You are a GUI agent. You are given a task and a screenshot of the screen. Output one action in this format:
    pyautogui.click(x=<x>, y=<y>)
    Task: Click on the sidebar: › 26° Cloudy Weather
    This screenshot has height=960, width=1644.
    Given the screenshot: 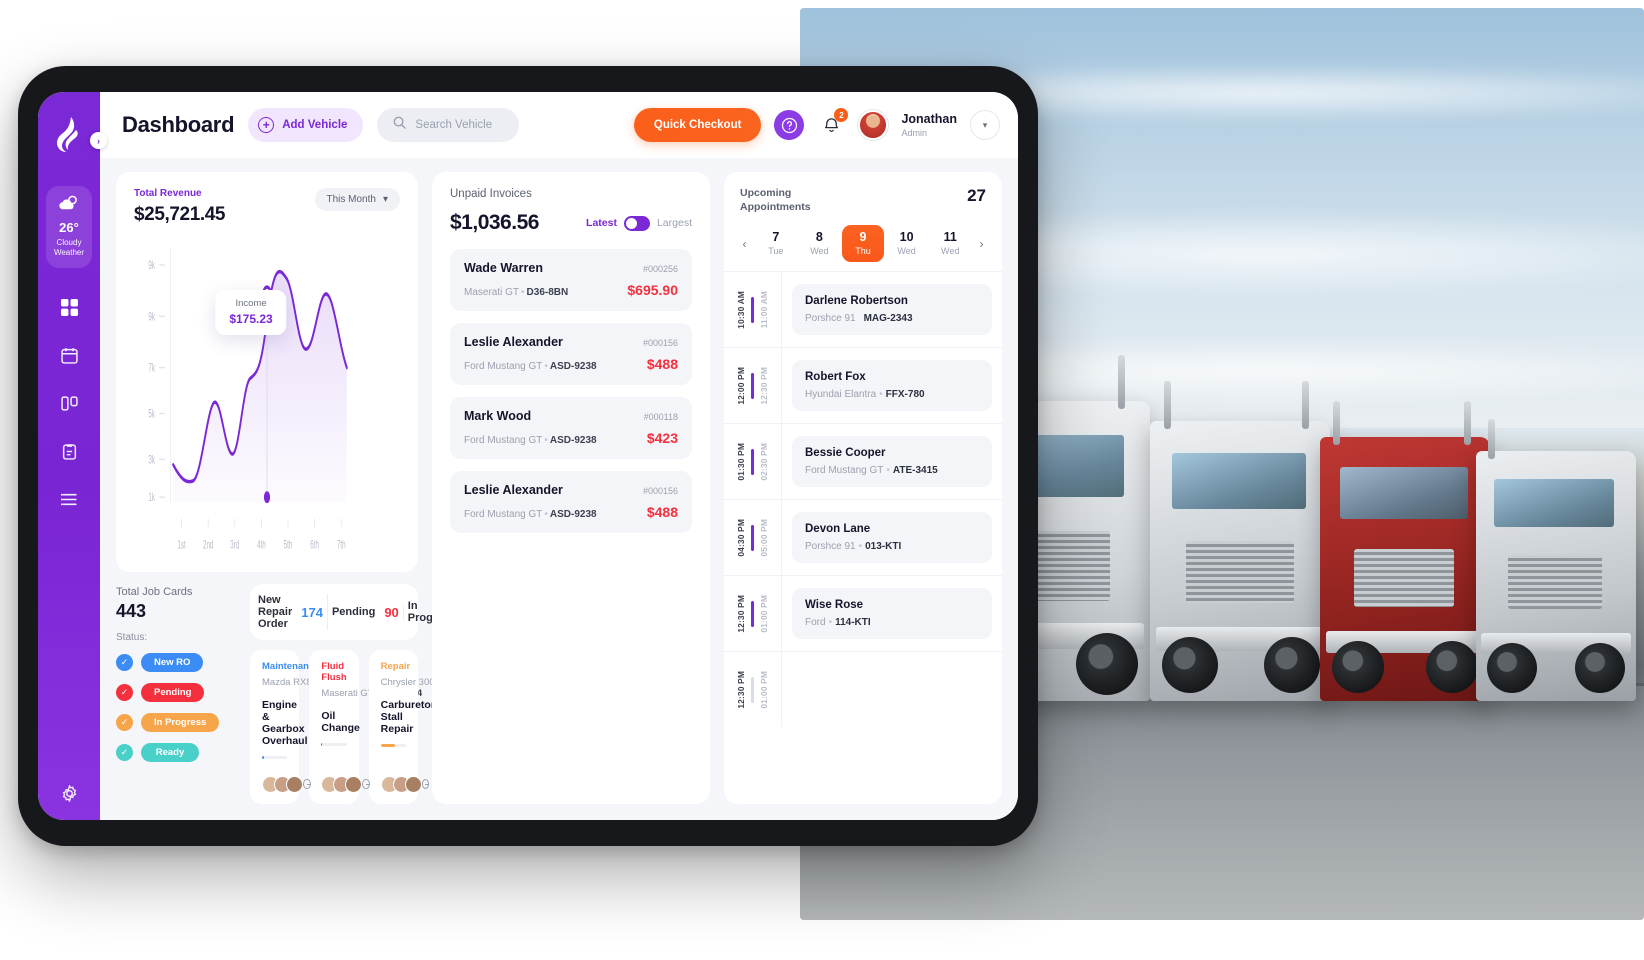 What is the action you would take?
    pyautogui.click(x=72, y=456)
    